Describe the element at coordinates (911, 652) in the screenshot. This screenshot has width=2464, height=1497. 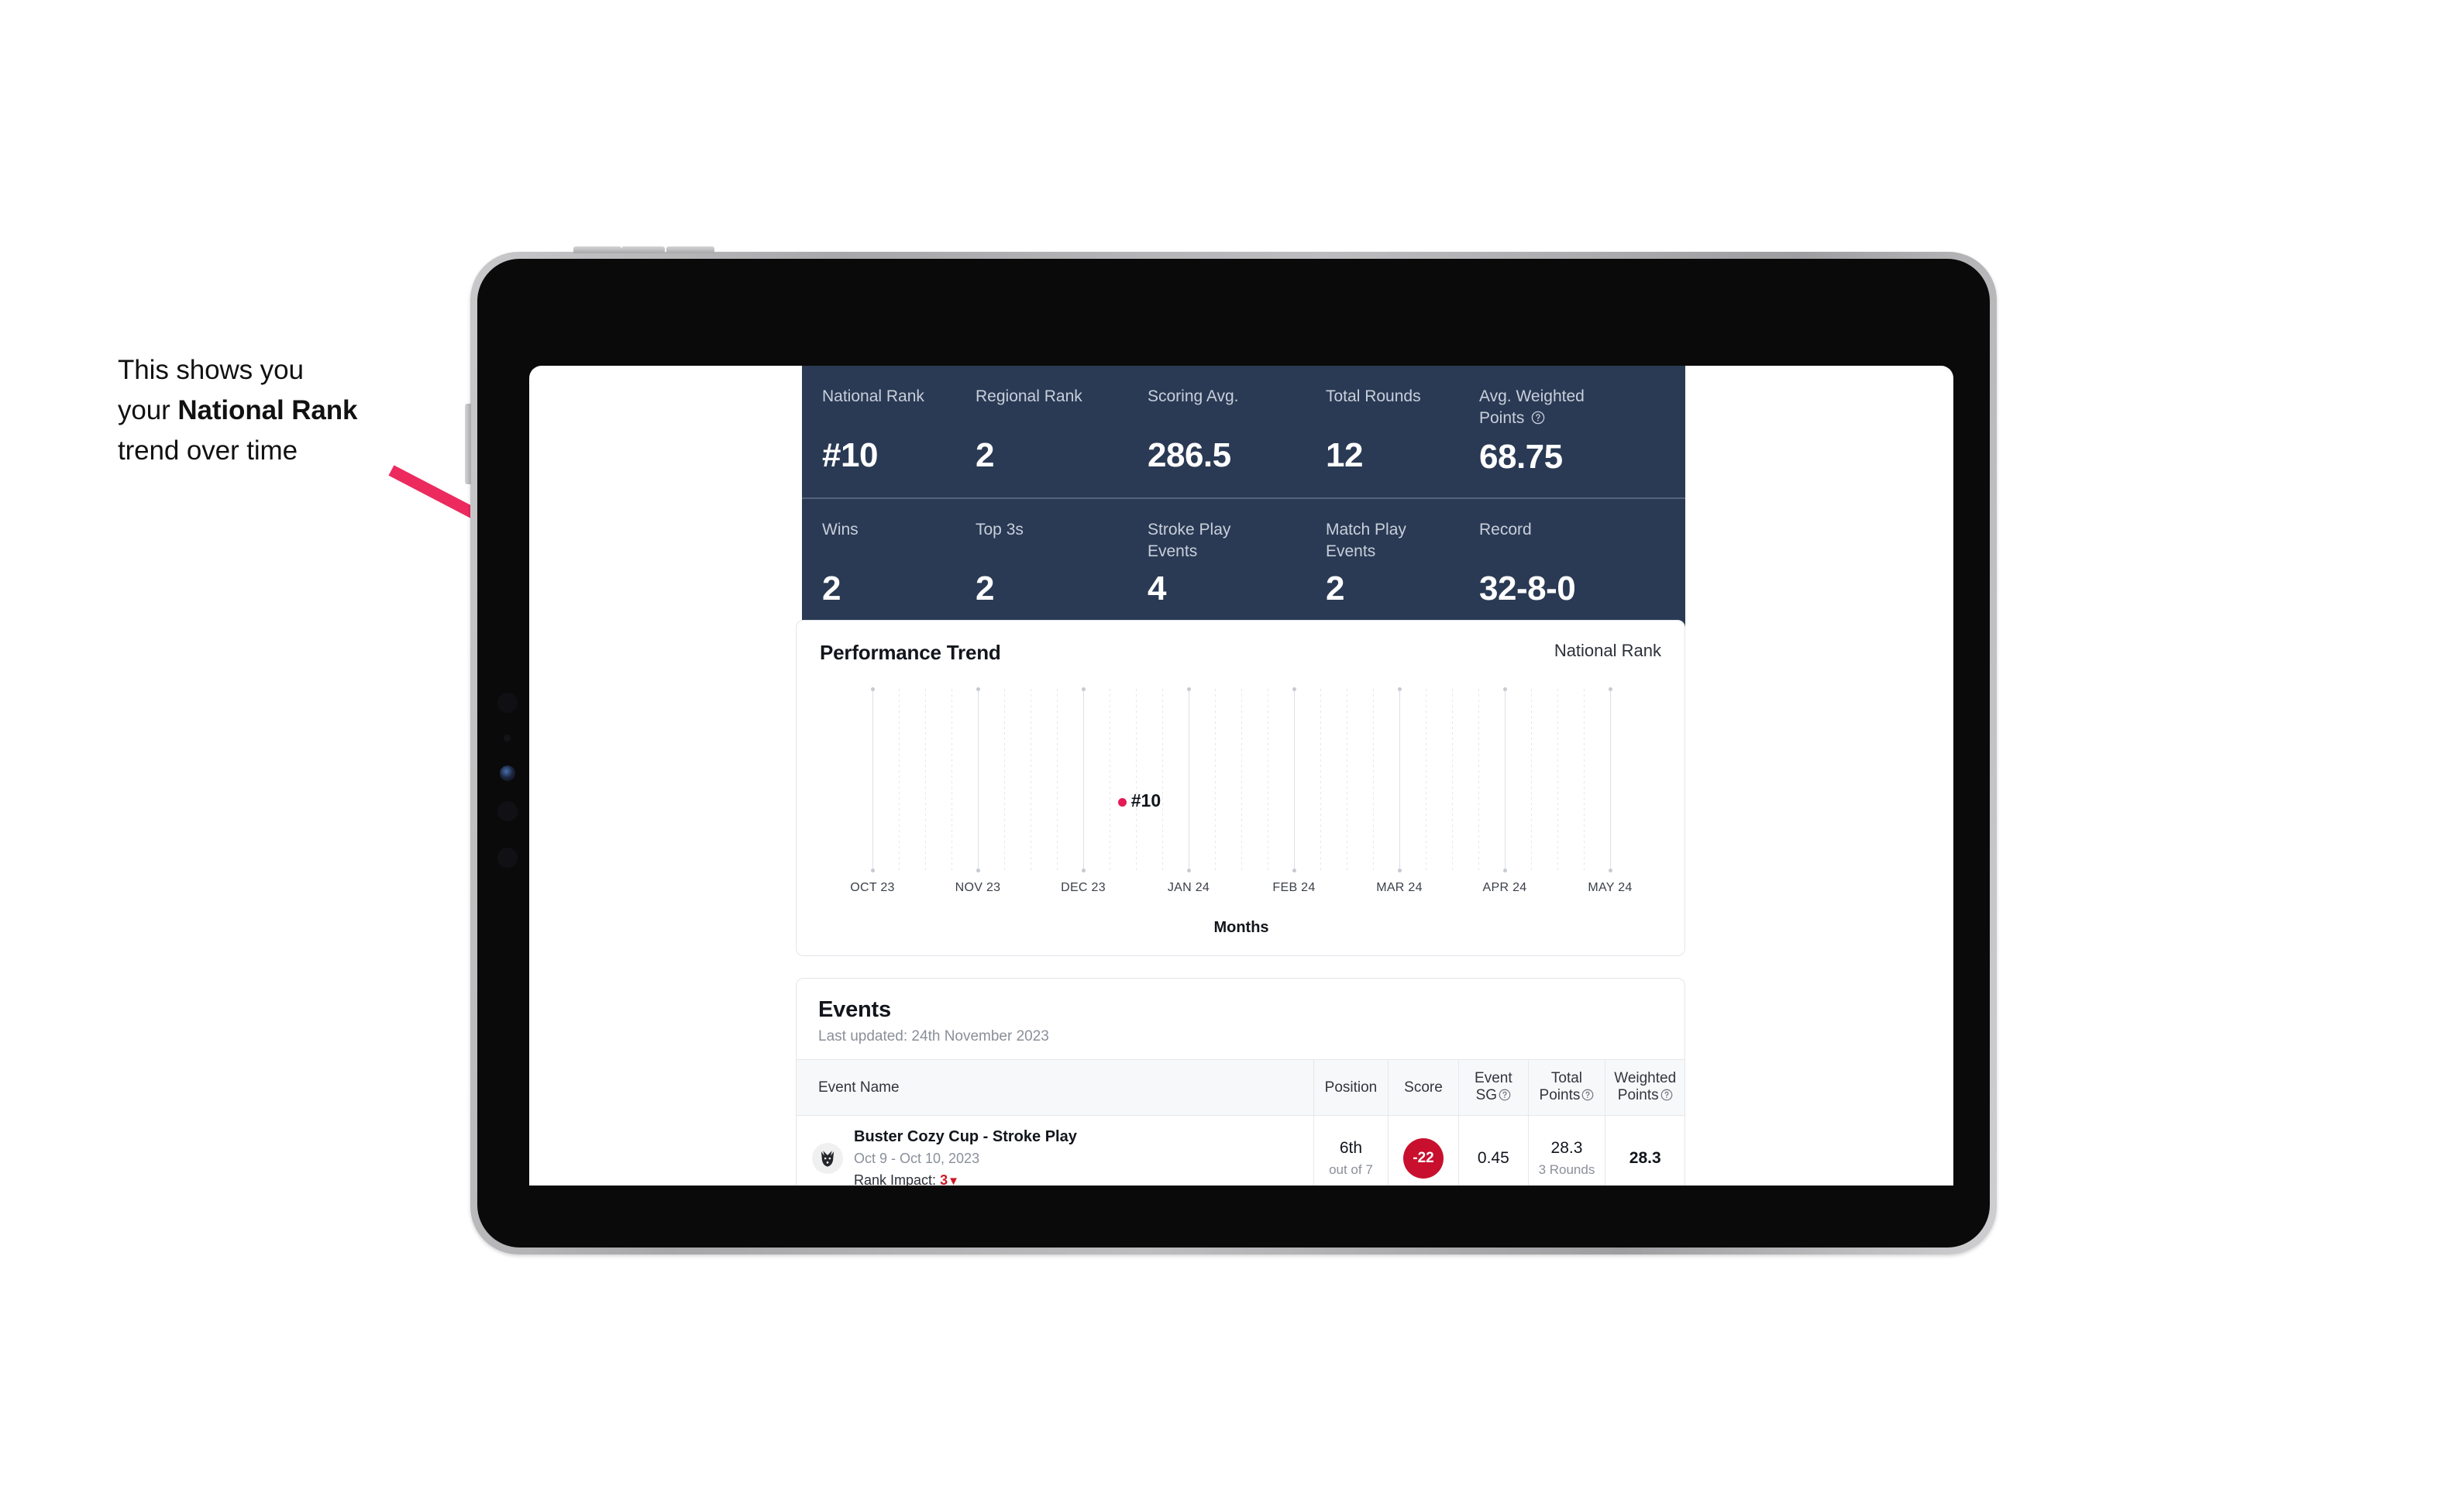
I see `performance-trend-title: Performance Trend` at that location.